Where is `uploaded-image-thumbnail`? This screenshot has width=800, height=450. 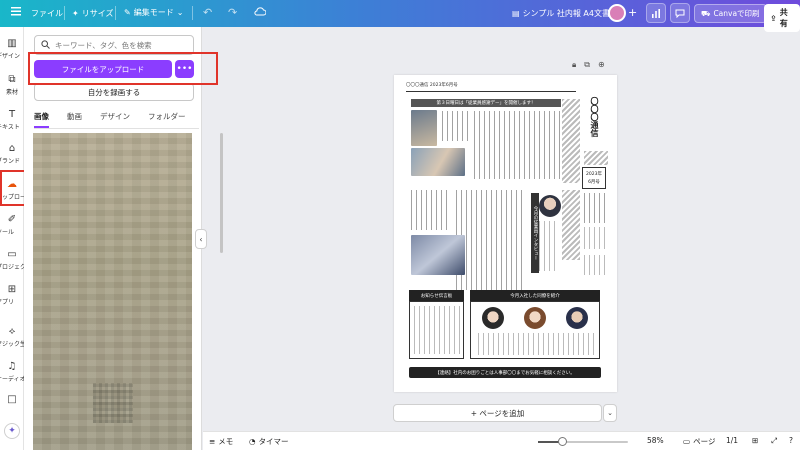
uploaded-image-thumbnail is located at coordinates (112, 291).